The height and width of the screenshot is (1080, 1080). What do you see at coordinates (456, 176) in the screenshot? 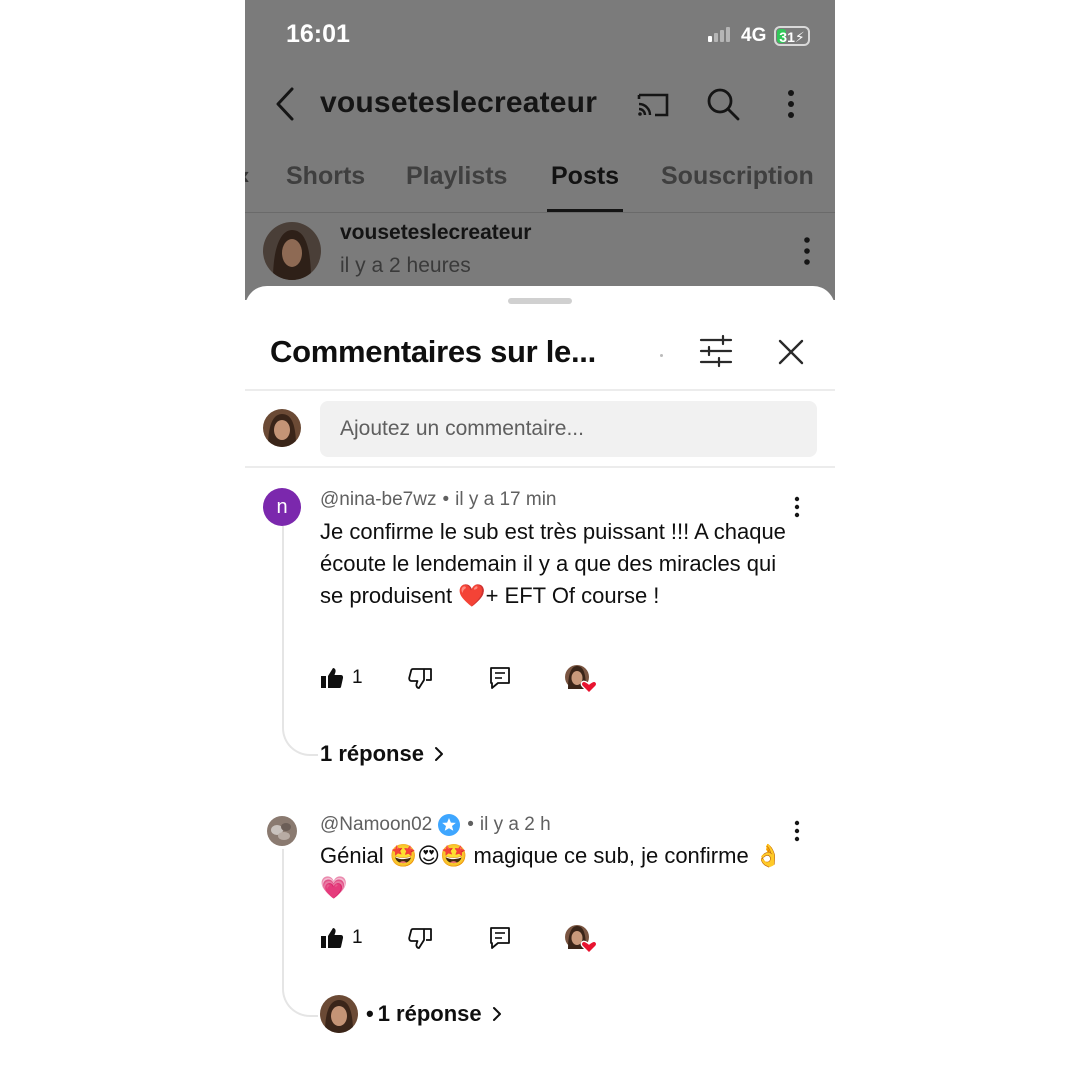
I see `tab-playlists: Playlists` at bounding box center [456, 176].